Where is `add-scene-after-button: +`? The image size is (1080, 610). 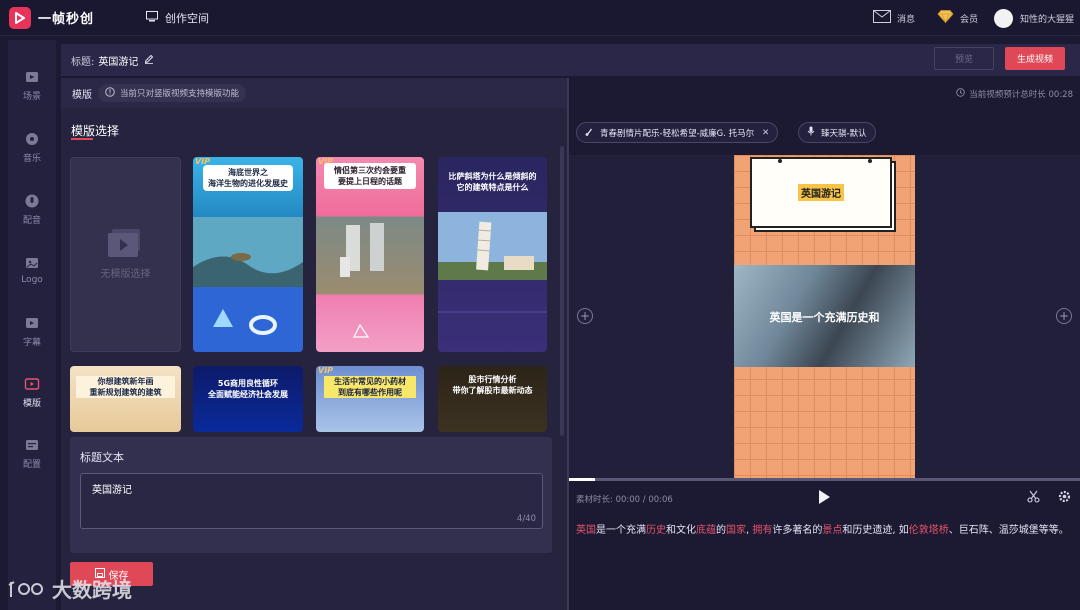 add-scene-after-button: + is located at coordinates (1064, 316).